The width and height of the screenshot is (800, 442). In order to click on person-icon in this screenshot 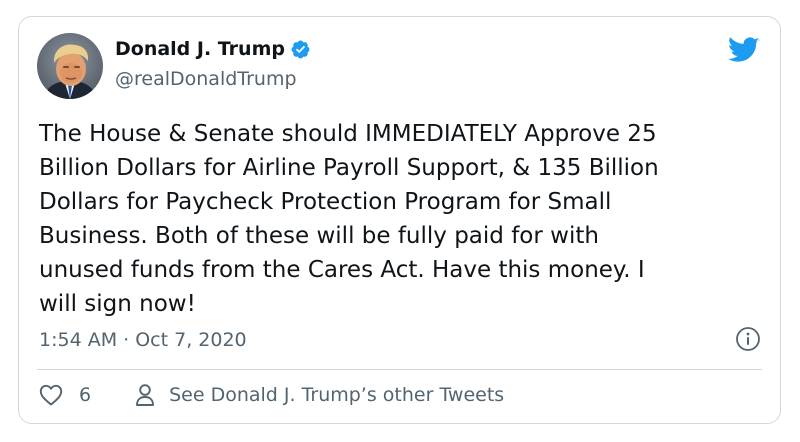, I will do `click(145, 395)`.